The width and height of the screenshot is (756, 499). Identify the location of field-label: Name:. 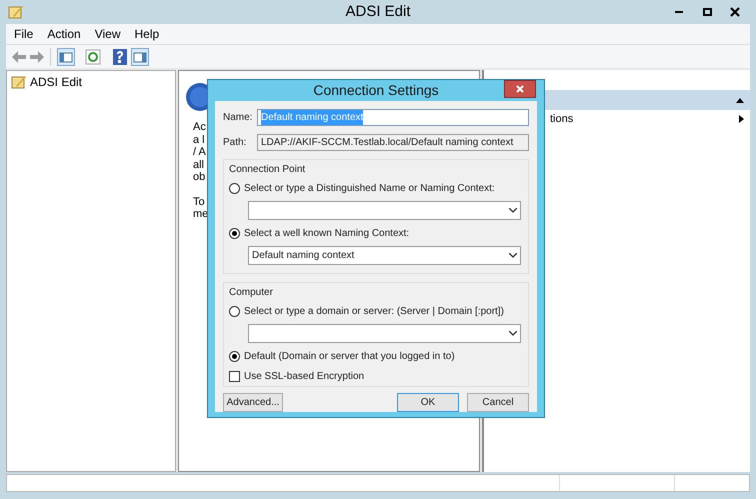
(237, 118).